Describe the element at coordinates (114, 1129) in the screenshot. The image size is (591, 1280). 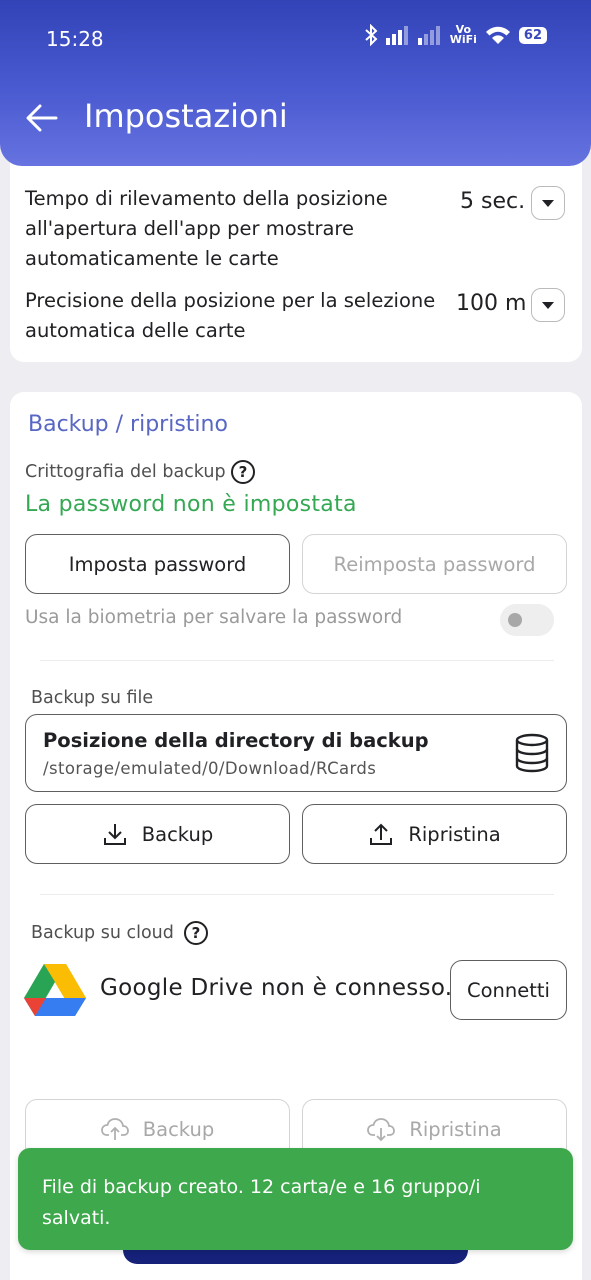
I see `cloud-upload-icon` at that location.